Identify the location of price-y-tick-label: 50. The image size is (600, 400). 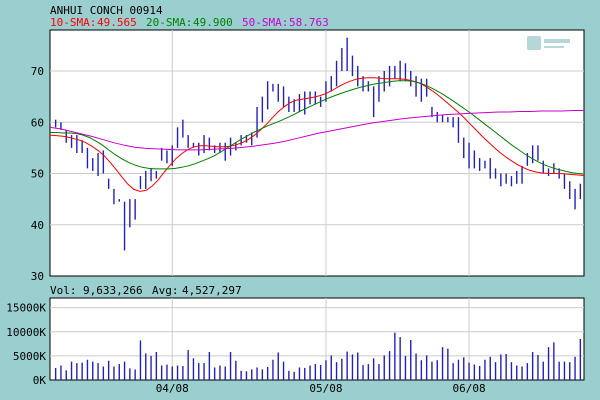
(37, 174).